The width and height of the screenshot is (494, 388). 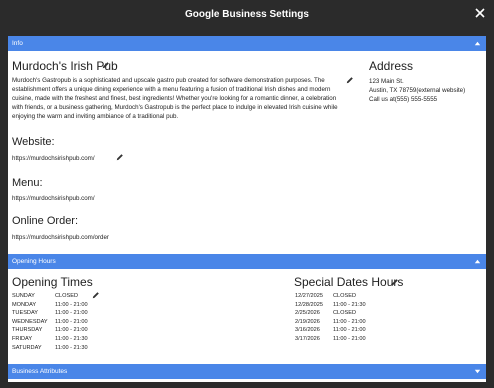 I want to click on opening-times-heading: Opening Times, so click(x=52, y=282).